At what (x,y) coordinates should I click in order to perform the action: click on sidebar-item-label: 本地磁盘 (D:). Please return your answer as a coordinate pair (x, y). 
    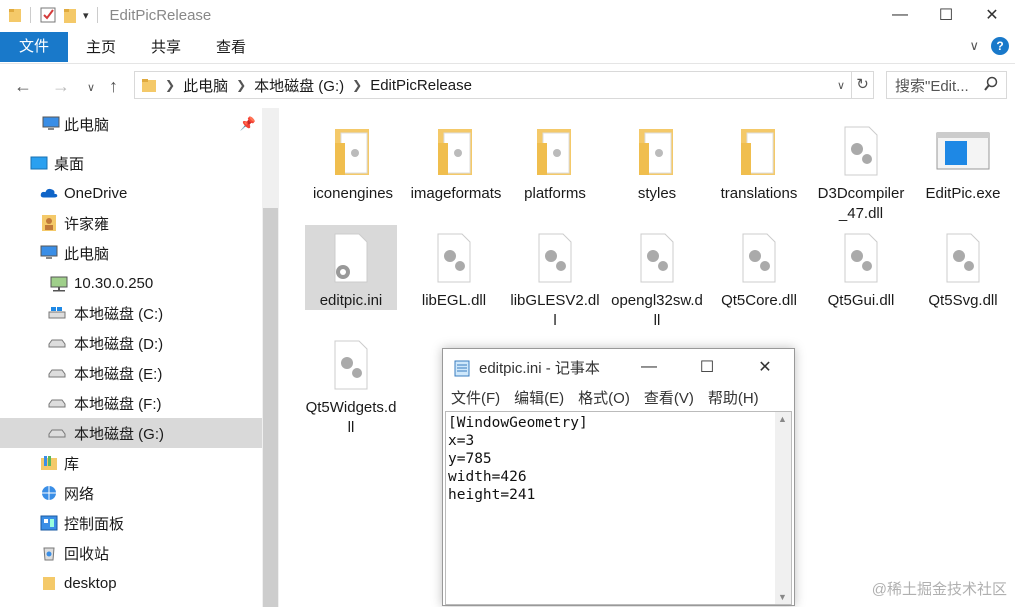
    Looking at the image, I should click on (119, 344).